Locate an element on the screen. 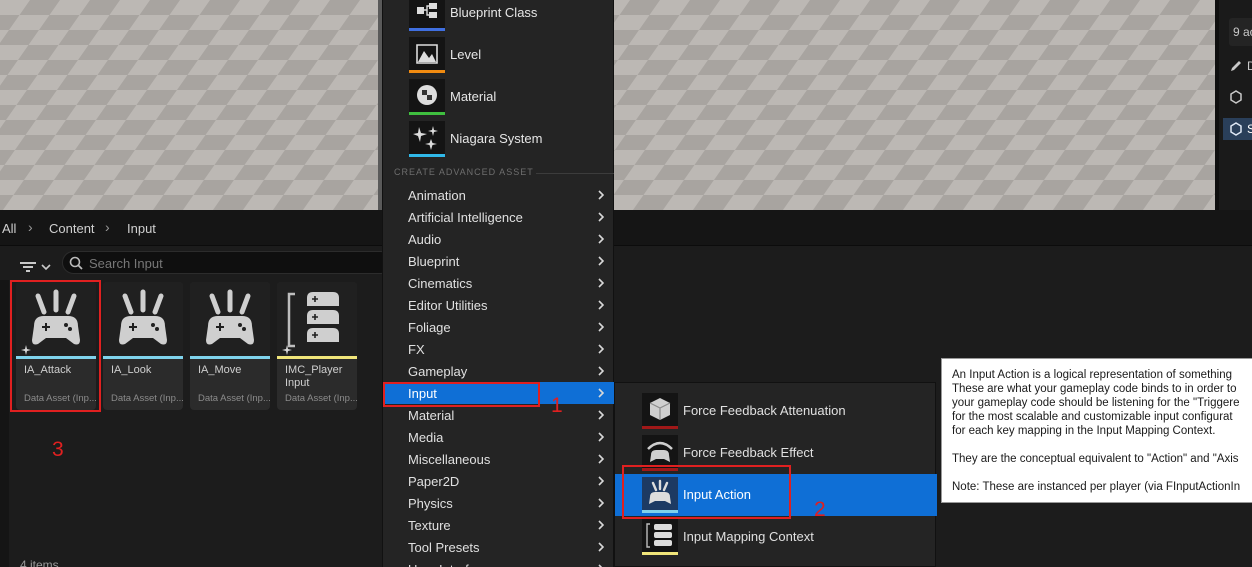 Image resolution: width=1252 pixels, height=567 pixels. menu-item-label: Level is located at coordinates (466, 54).